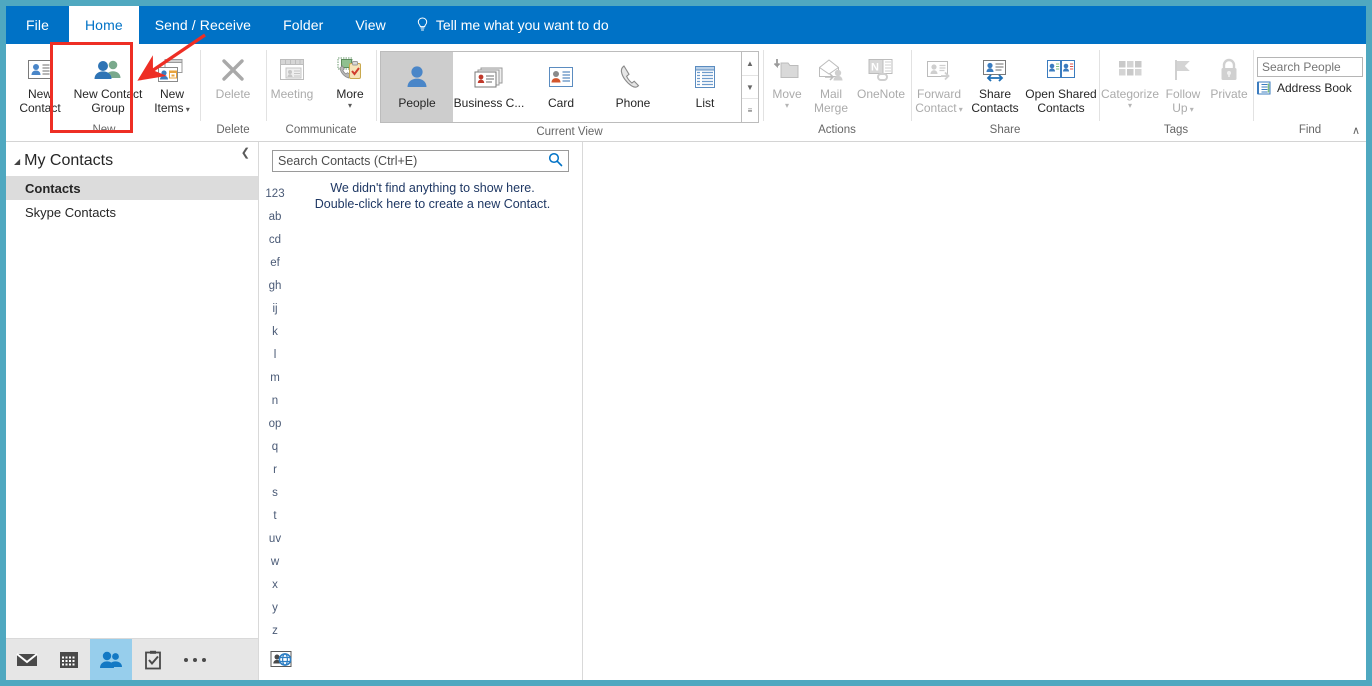 The width and height of the screenshot is (1372, 686). Describe the element at coordinates (881, 70) in the screenshot. I see `onenote-icon: N` at that location.